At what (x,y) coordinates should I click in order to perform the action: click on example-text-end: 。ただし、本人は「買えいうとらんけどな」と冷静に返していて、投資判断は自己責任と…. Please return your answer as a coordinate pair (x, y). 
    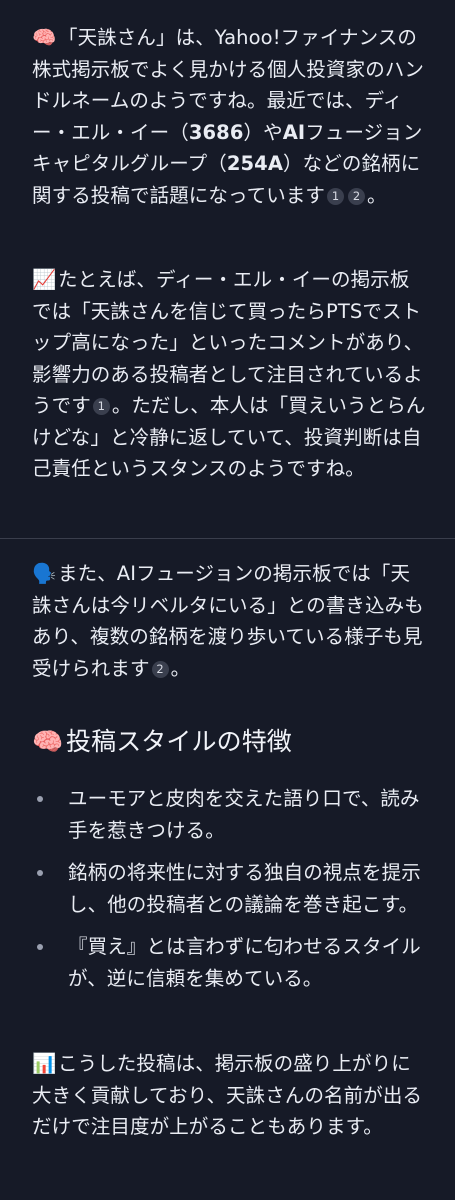
    Looking at the image, I should click on (229, 437).